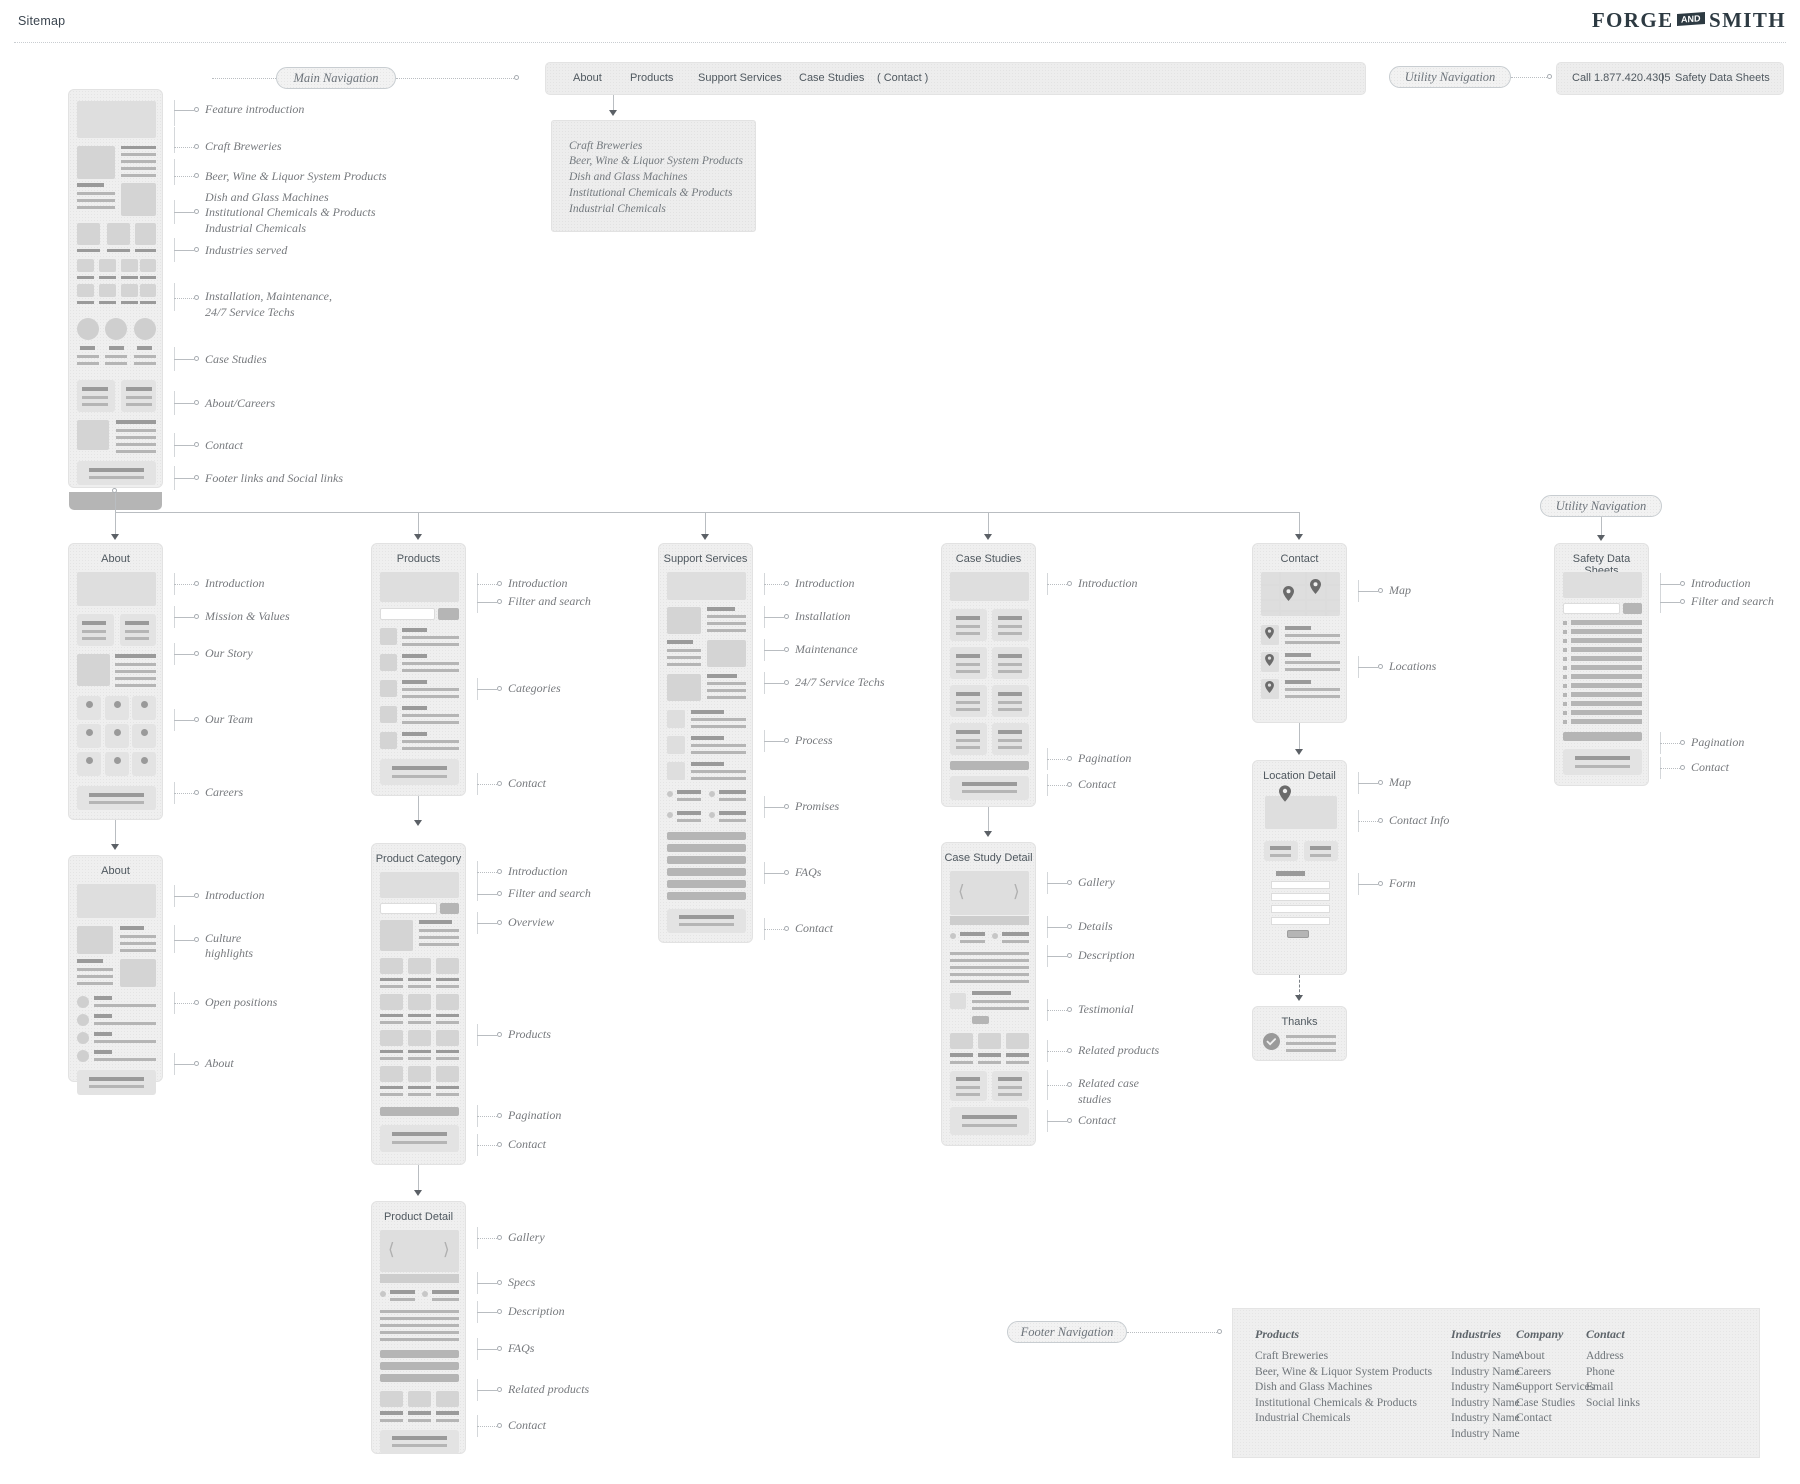 The width and height of the screenshot is (1800, 1484). Describe the element at coordinates (1096, 882) in the screenshot. I see `note-csd-gallery: Gallery` at that location.